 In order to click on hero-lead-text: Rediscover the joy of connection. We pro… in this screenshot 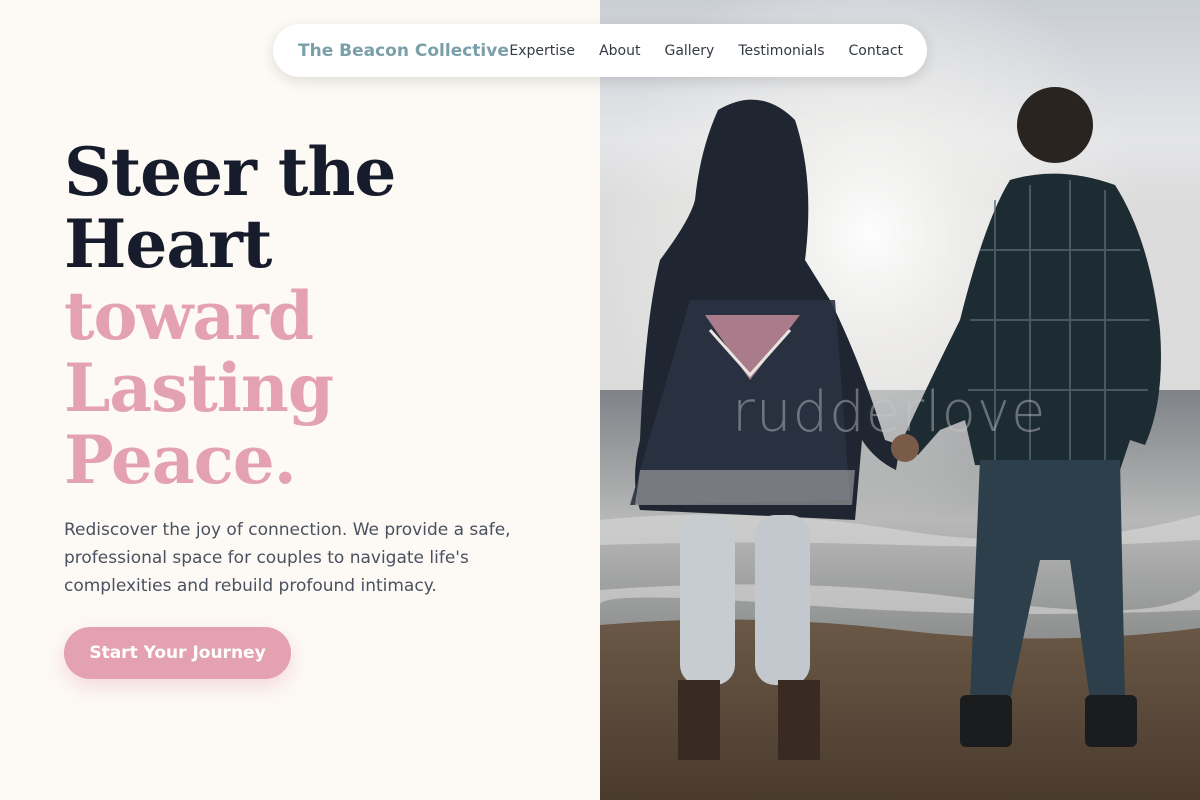, I will do `click(287, 558)`.